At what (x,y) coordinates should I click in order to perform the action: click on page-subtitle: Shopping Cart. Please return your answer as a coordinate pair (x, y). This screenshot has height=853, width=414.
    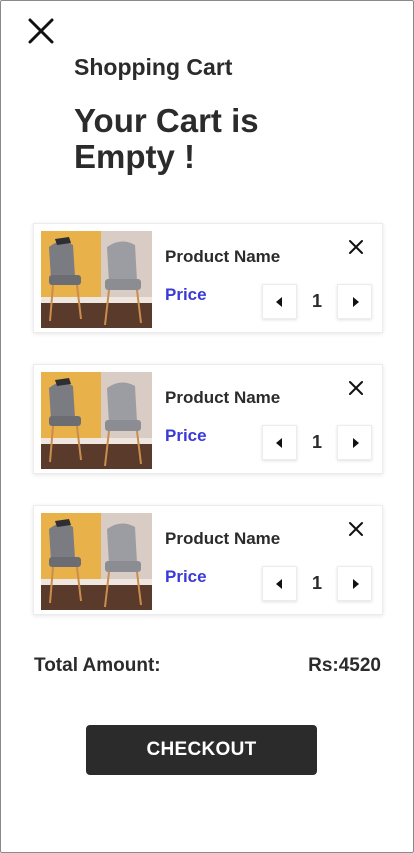
    Looking at the image, I should click on (153, 67).